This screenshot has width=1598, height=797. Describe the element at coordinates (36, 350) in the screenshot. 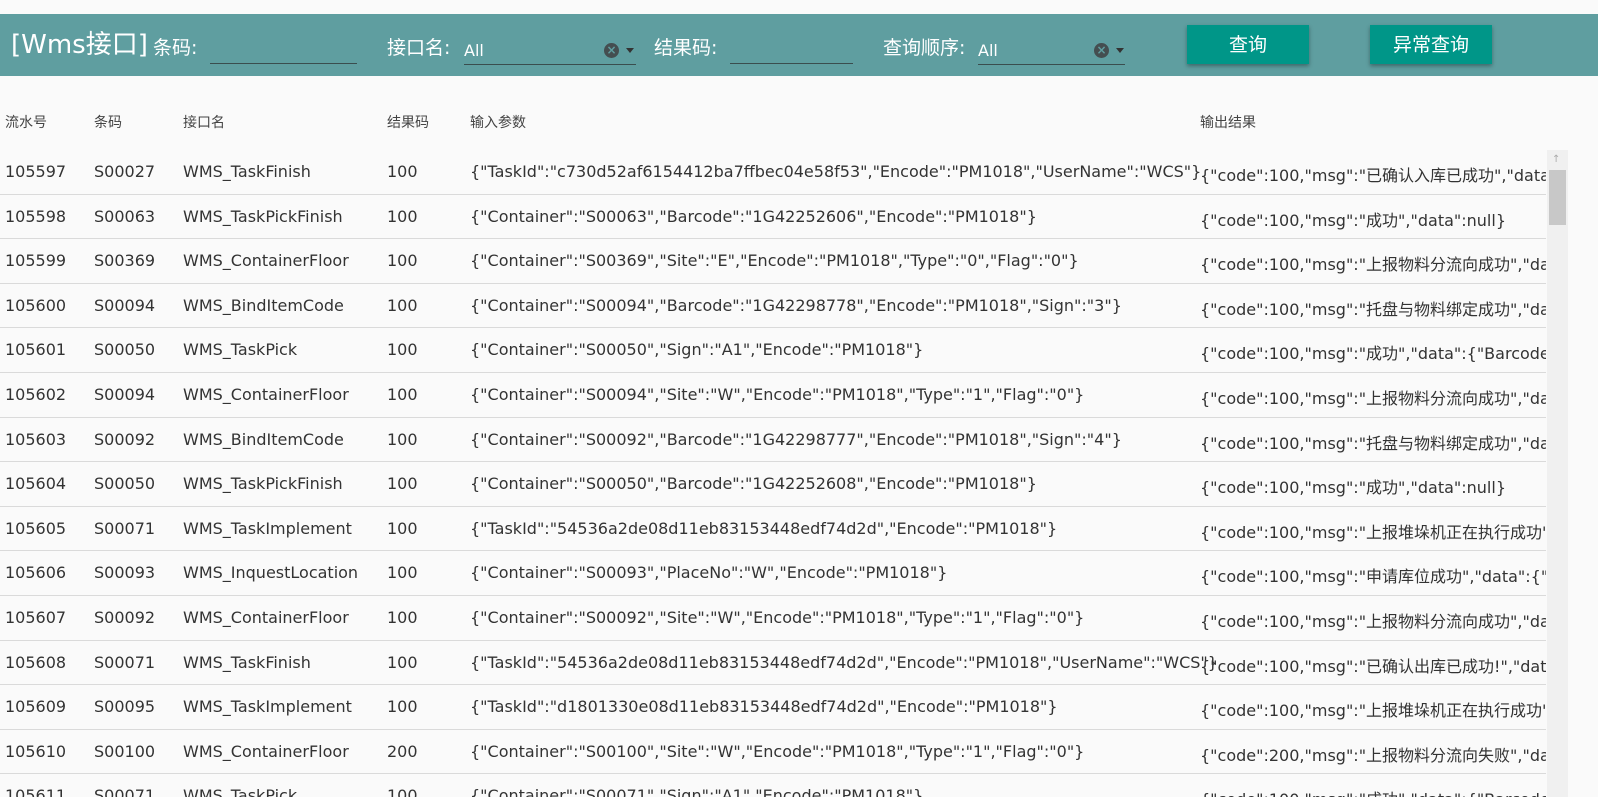

I see `cell-serial: 105601` at that location.